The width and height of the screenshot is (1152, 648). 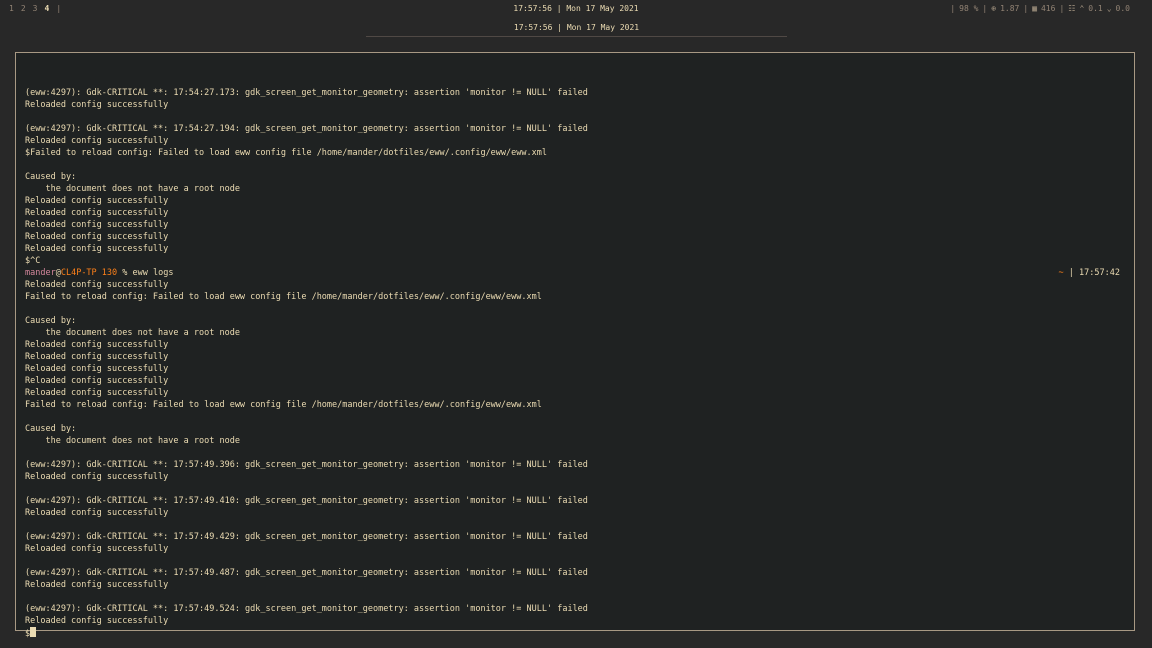 What do you see at coordinates (33, 261) in the screenshot?
I see `terminal-line: $^C` at bounding box center [33, 261].